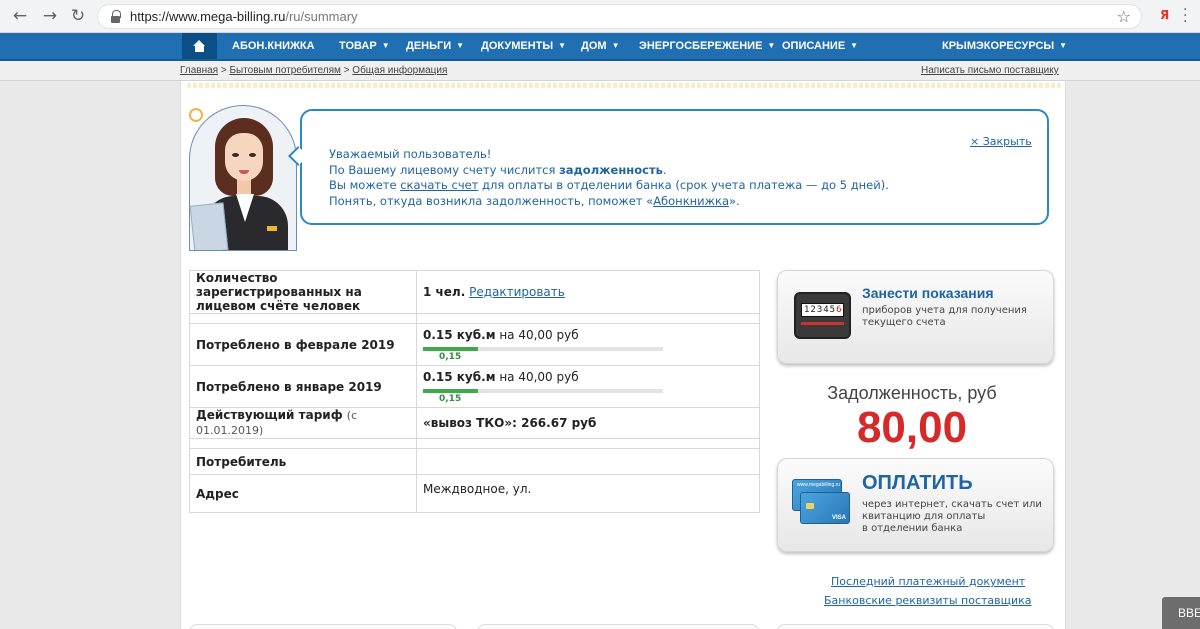  I want to click on notice-text: Вы можете, so click(365, 185).